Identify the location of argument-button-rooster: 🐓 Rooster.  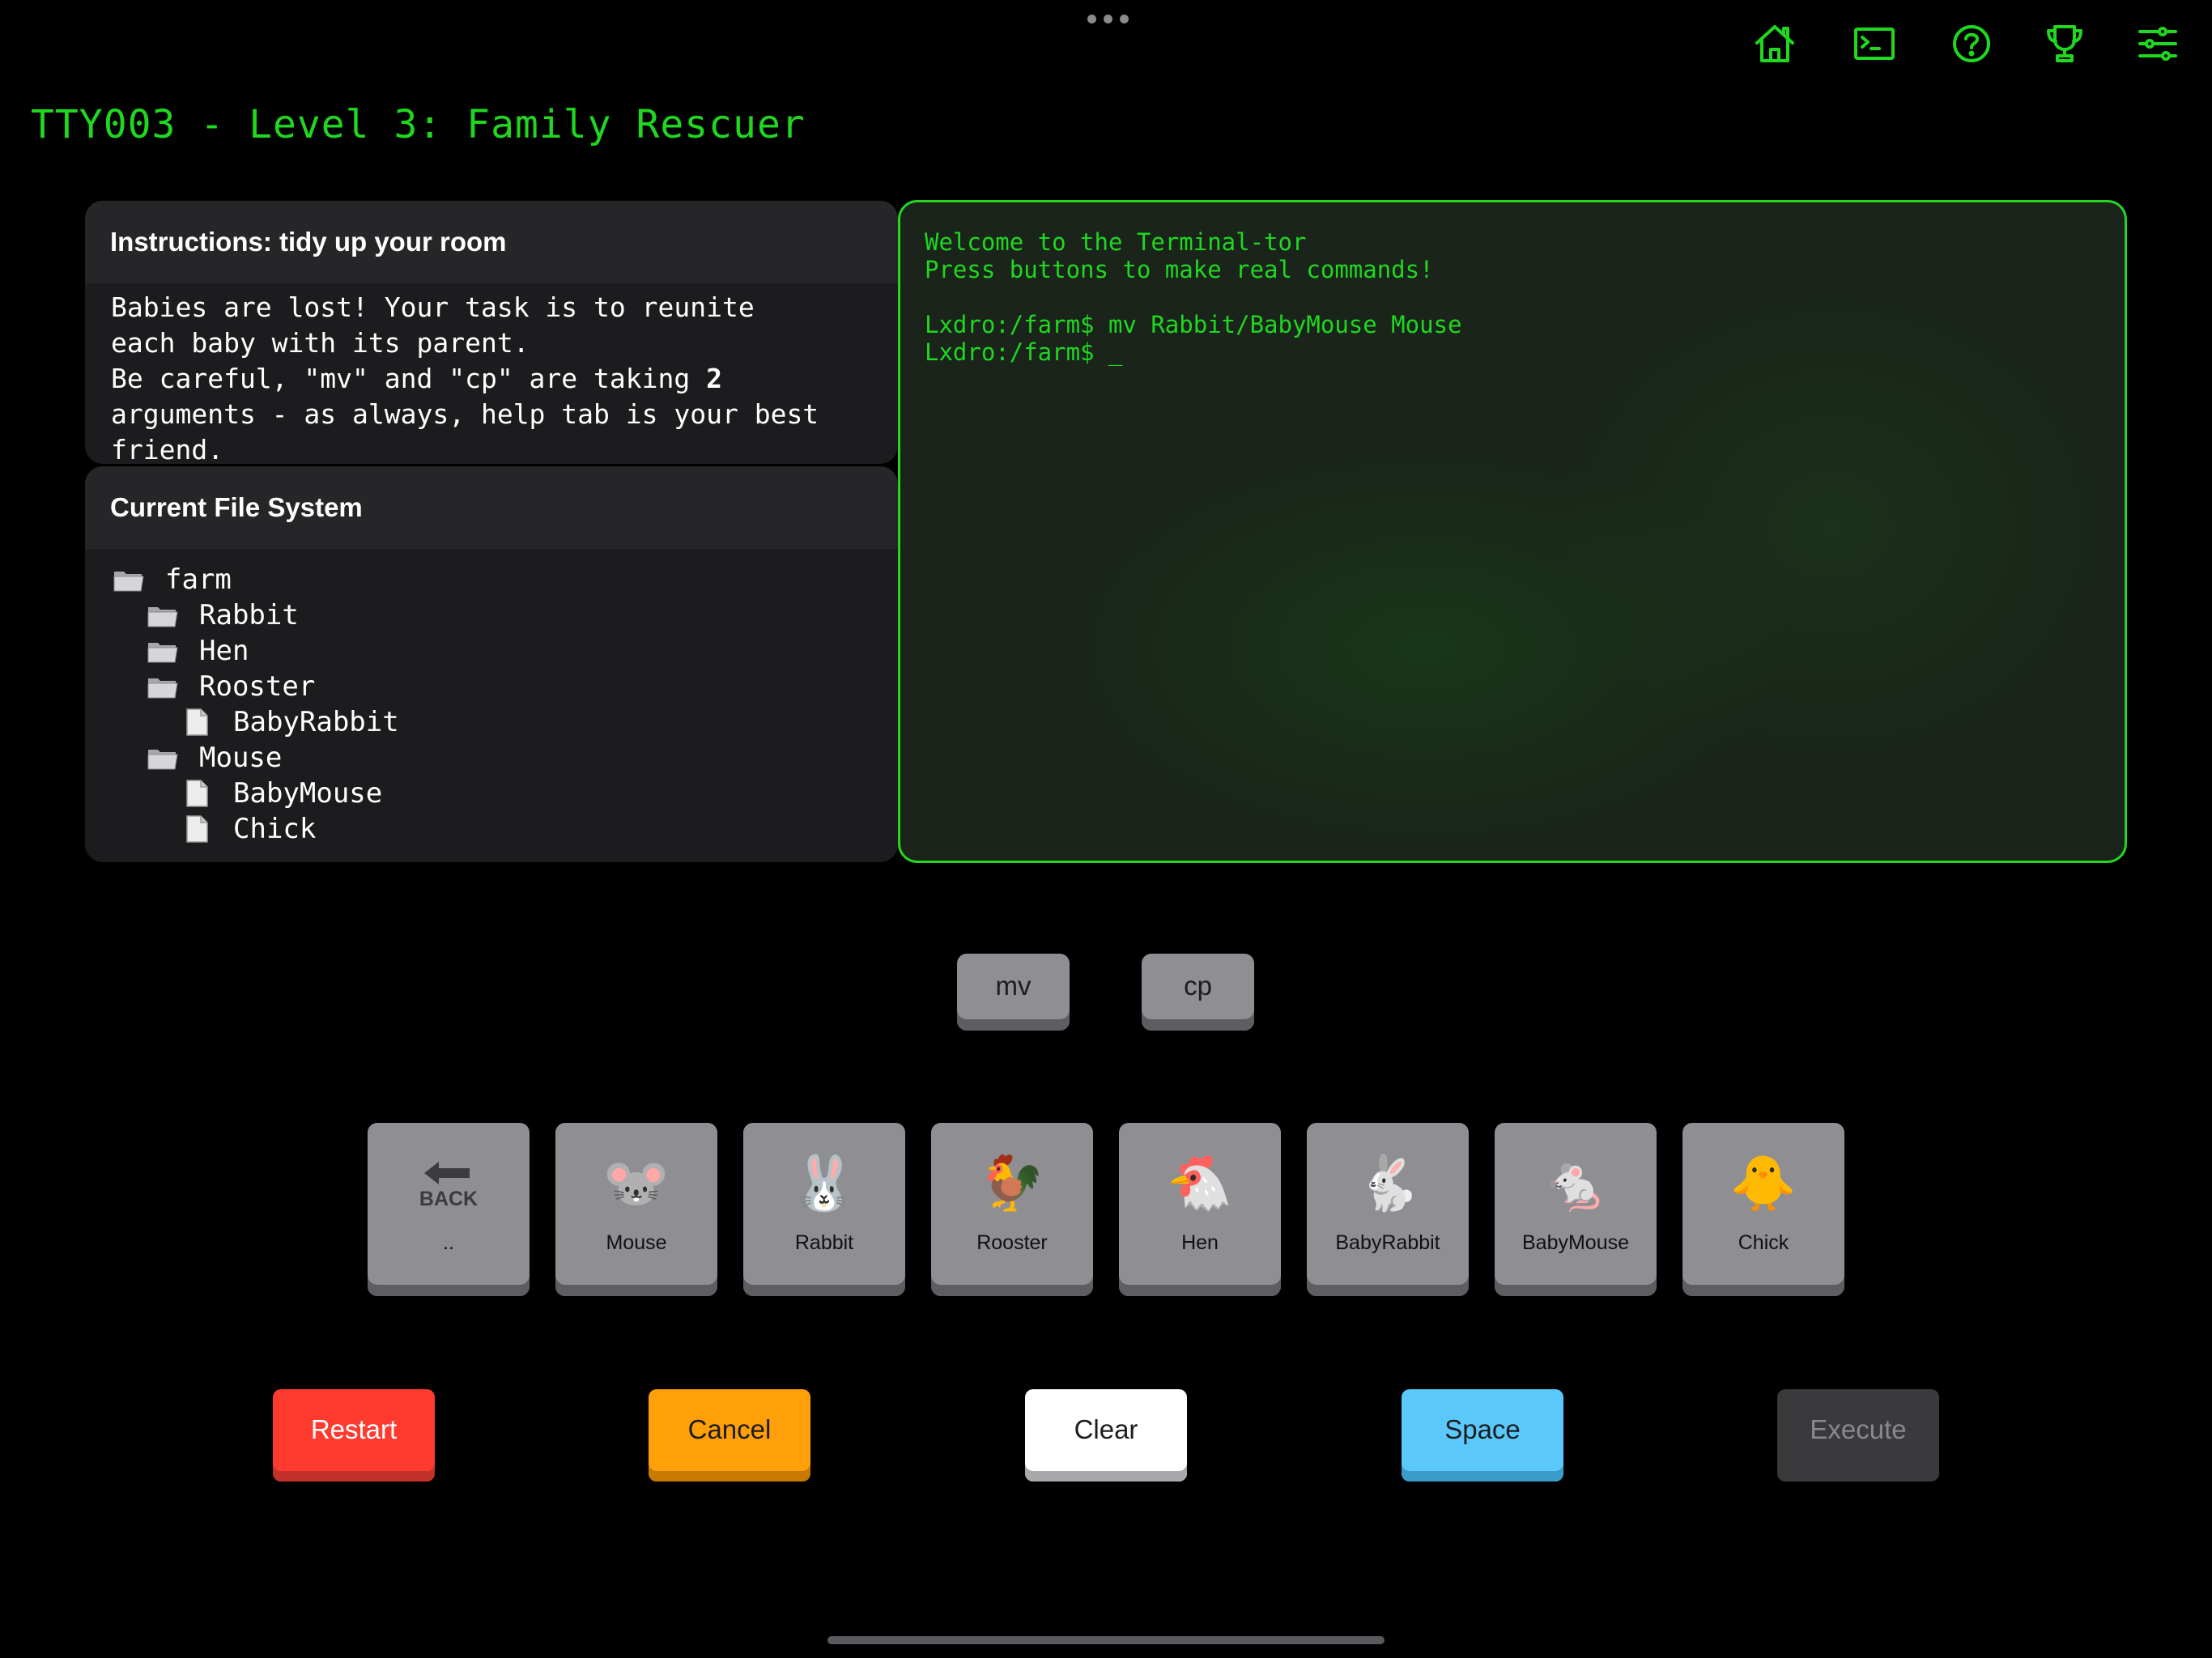
(1012, 1209).